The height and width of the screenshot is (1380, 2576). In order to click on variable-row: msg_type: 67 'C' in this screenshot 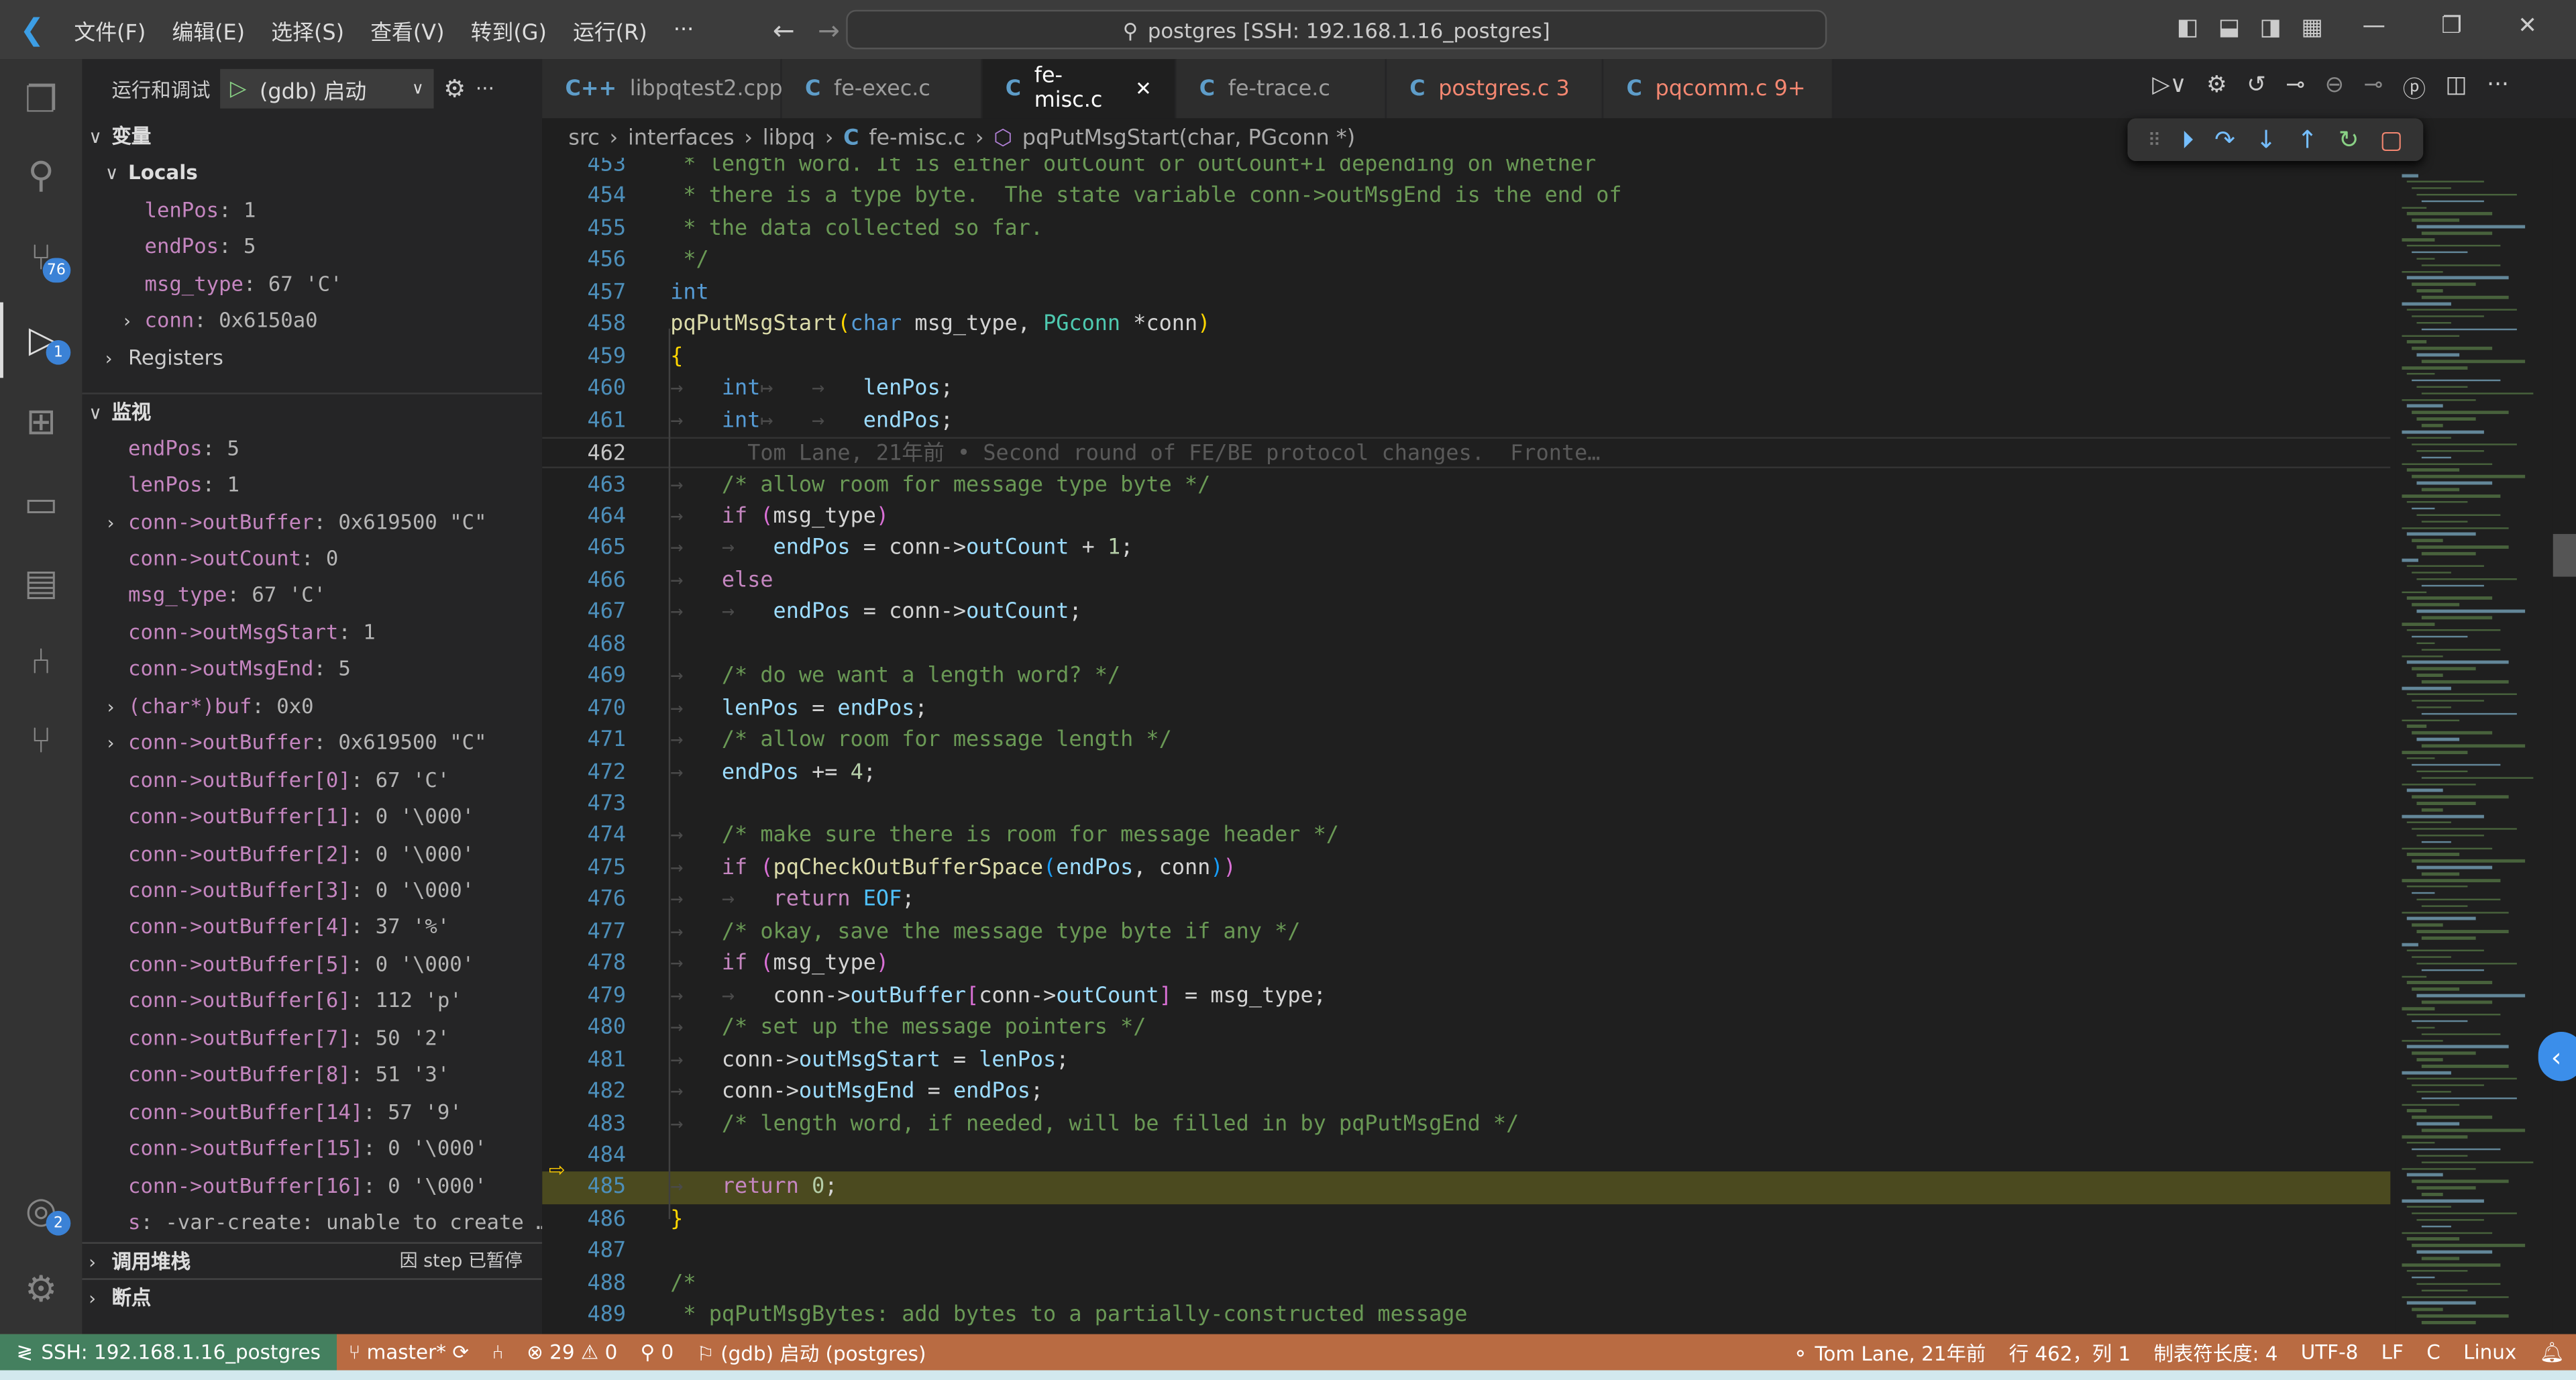, I will do `click(312, 596)`.